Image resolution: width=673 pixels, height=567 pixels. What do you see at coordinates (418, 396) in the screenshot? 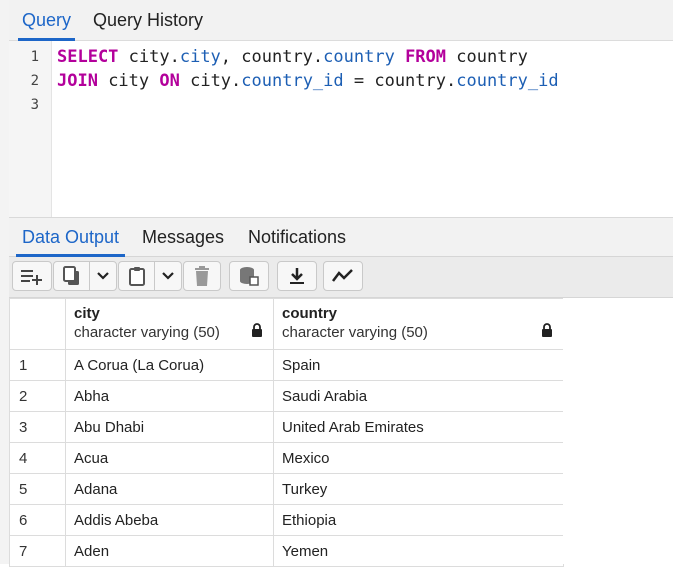
I see `cell-country: Saudi Arabia` at bounding box center [418, 396].